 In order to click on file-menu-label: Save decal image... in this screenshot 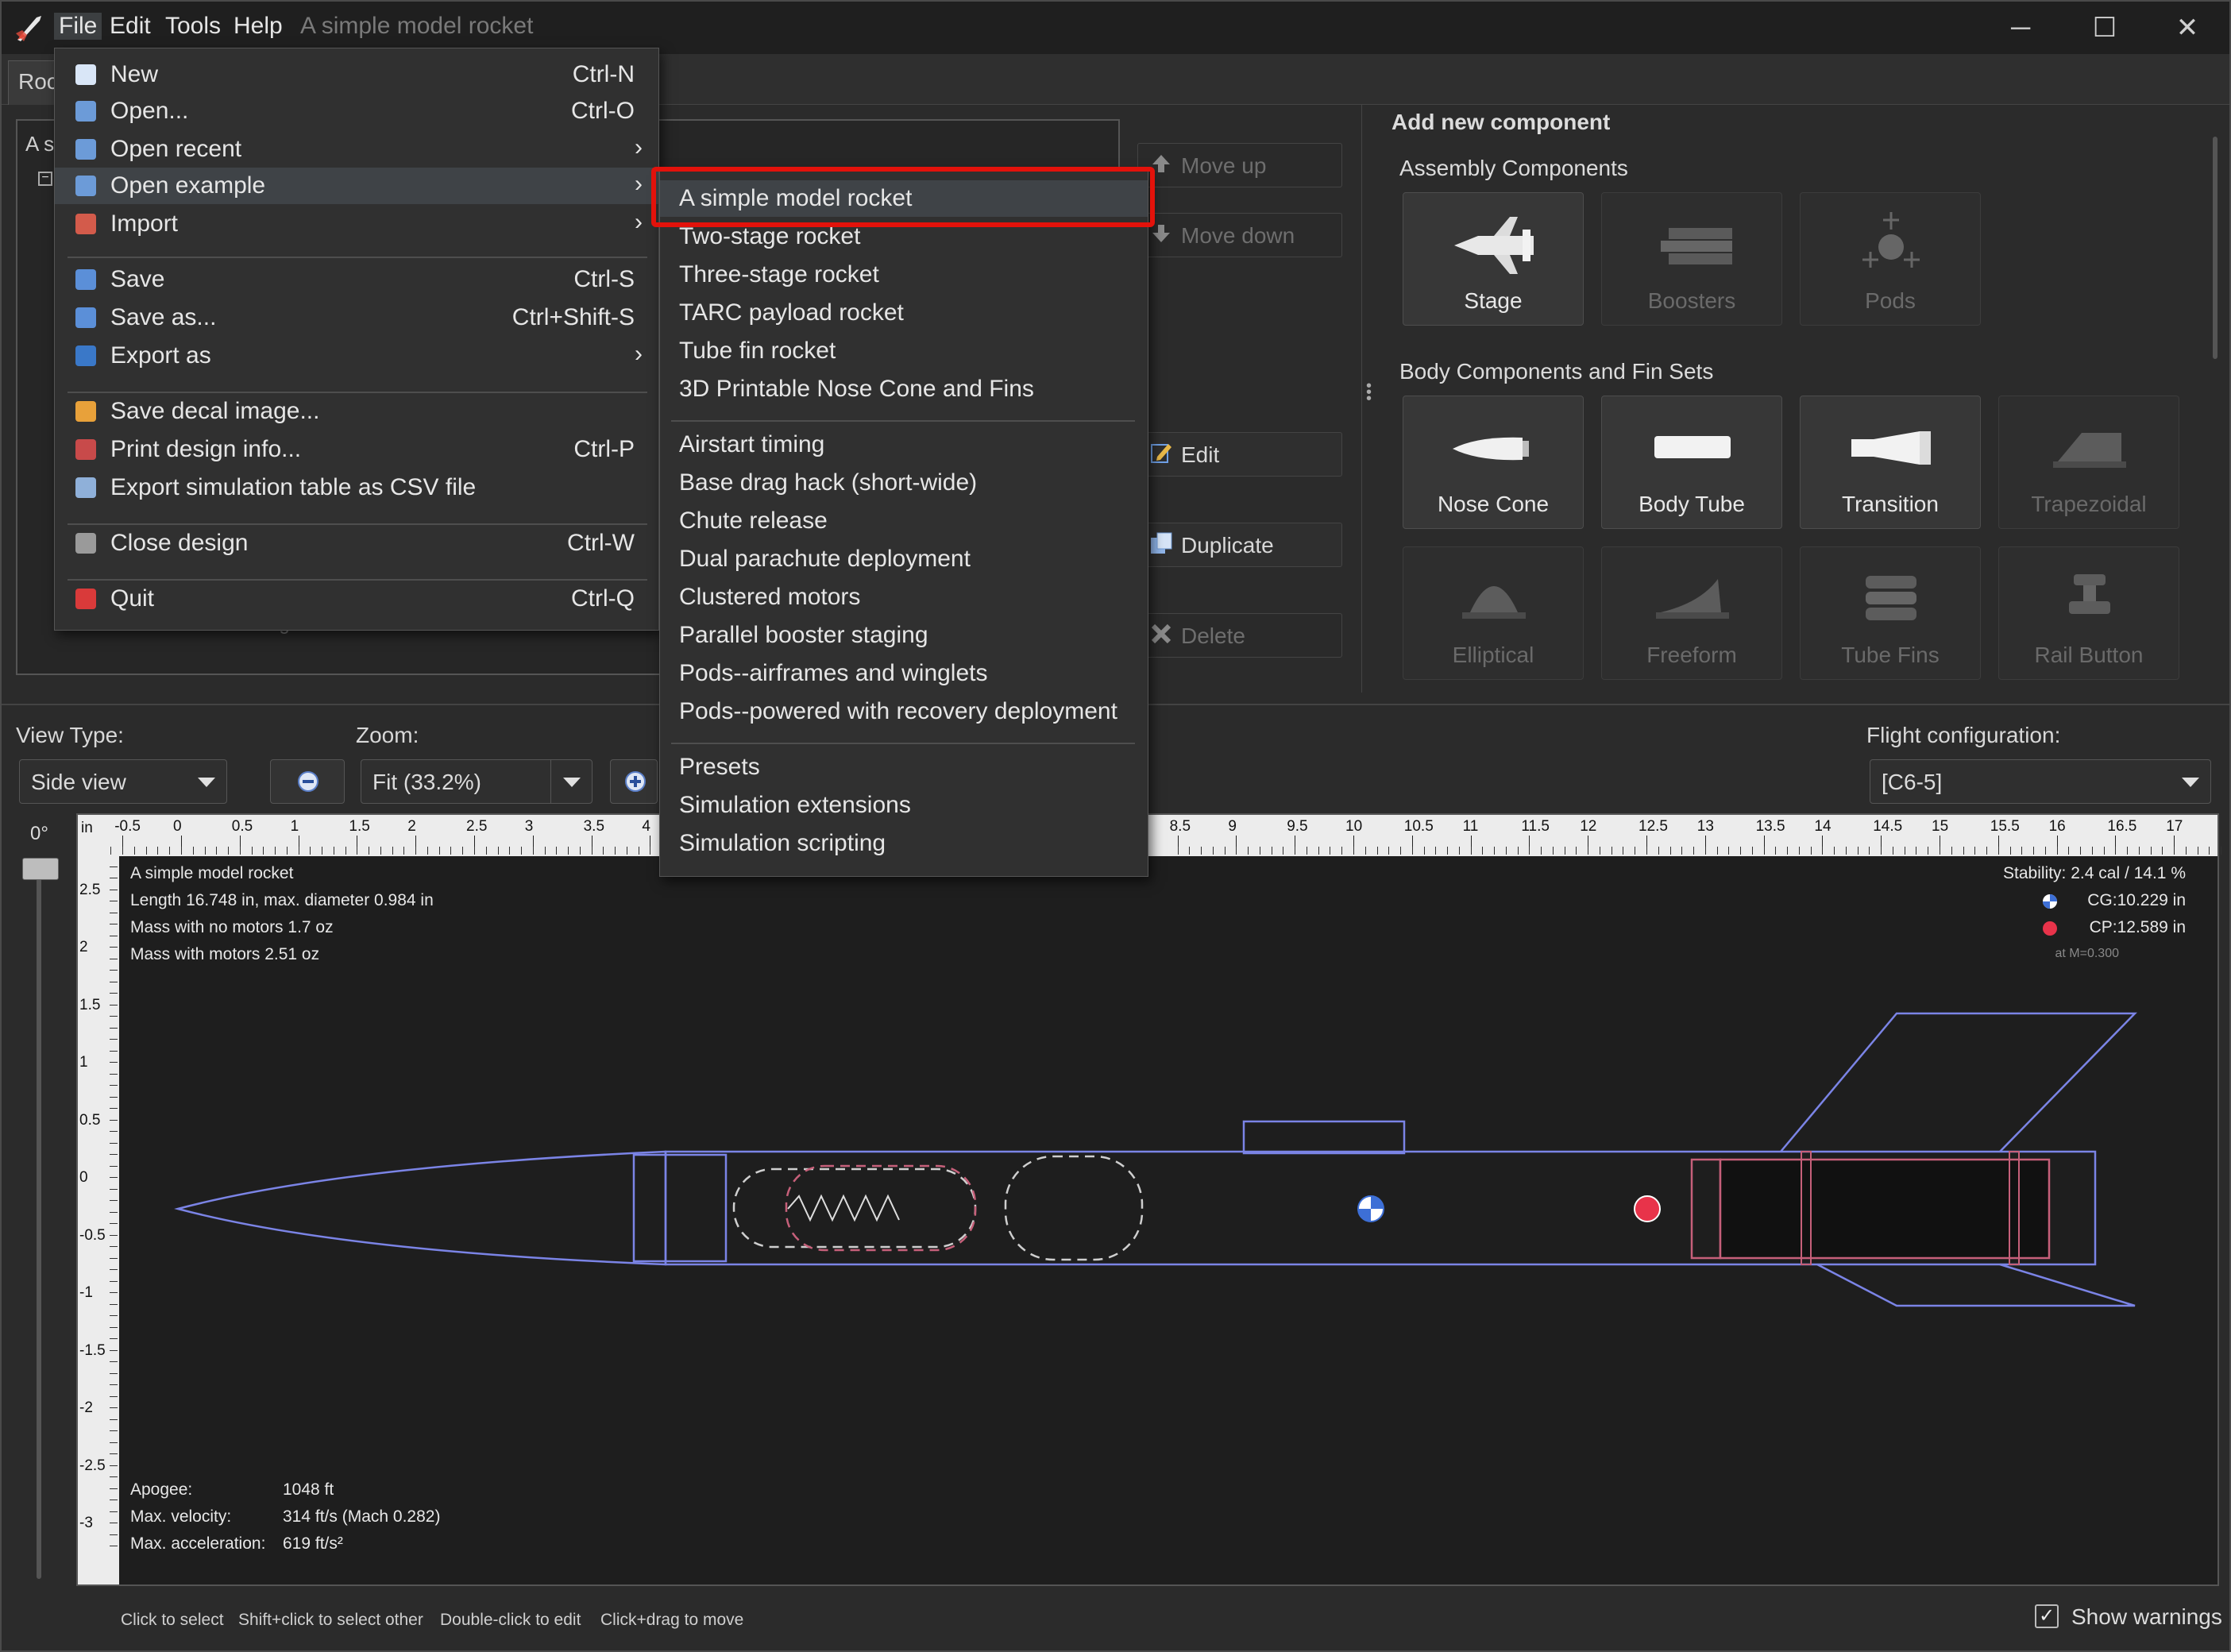, I will do `click(215, 411)`.